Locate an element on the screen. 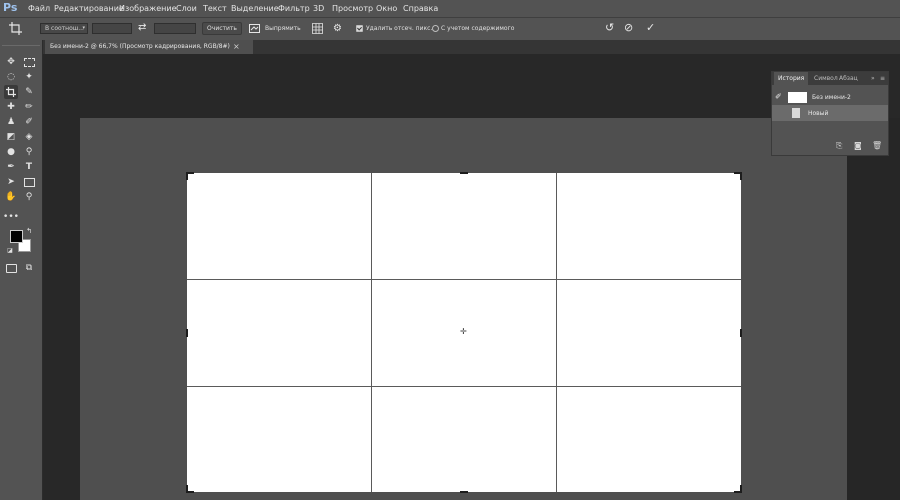  panel-menu-icon: ≡ is located at coordinates (882, 78).